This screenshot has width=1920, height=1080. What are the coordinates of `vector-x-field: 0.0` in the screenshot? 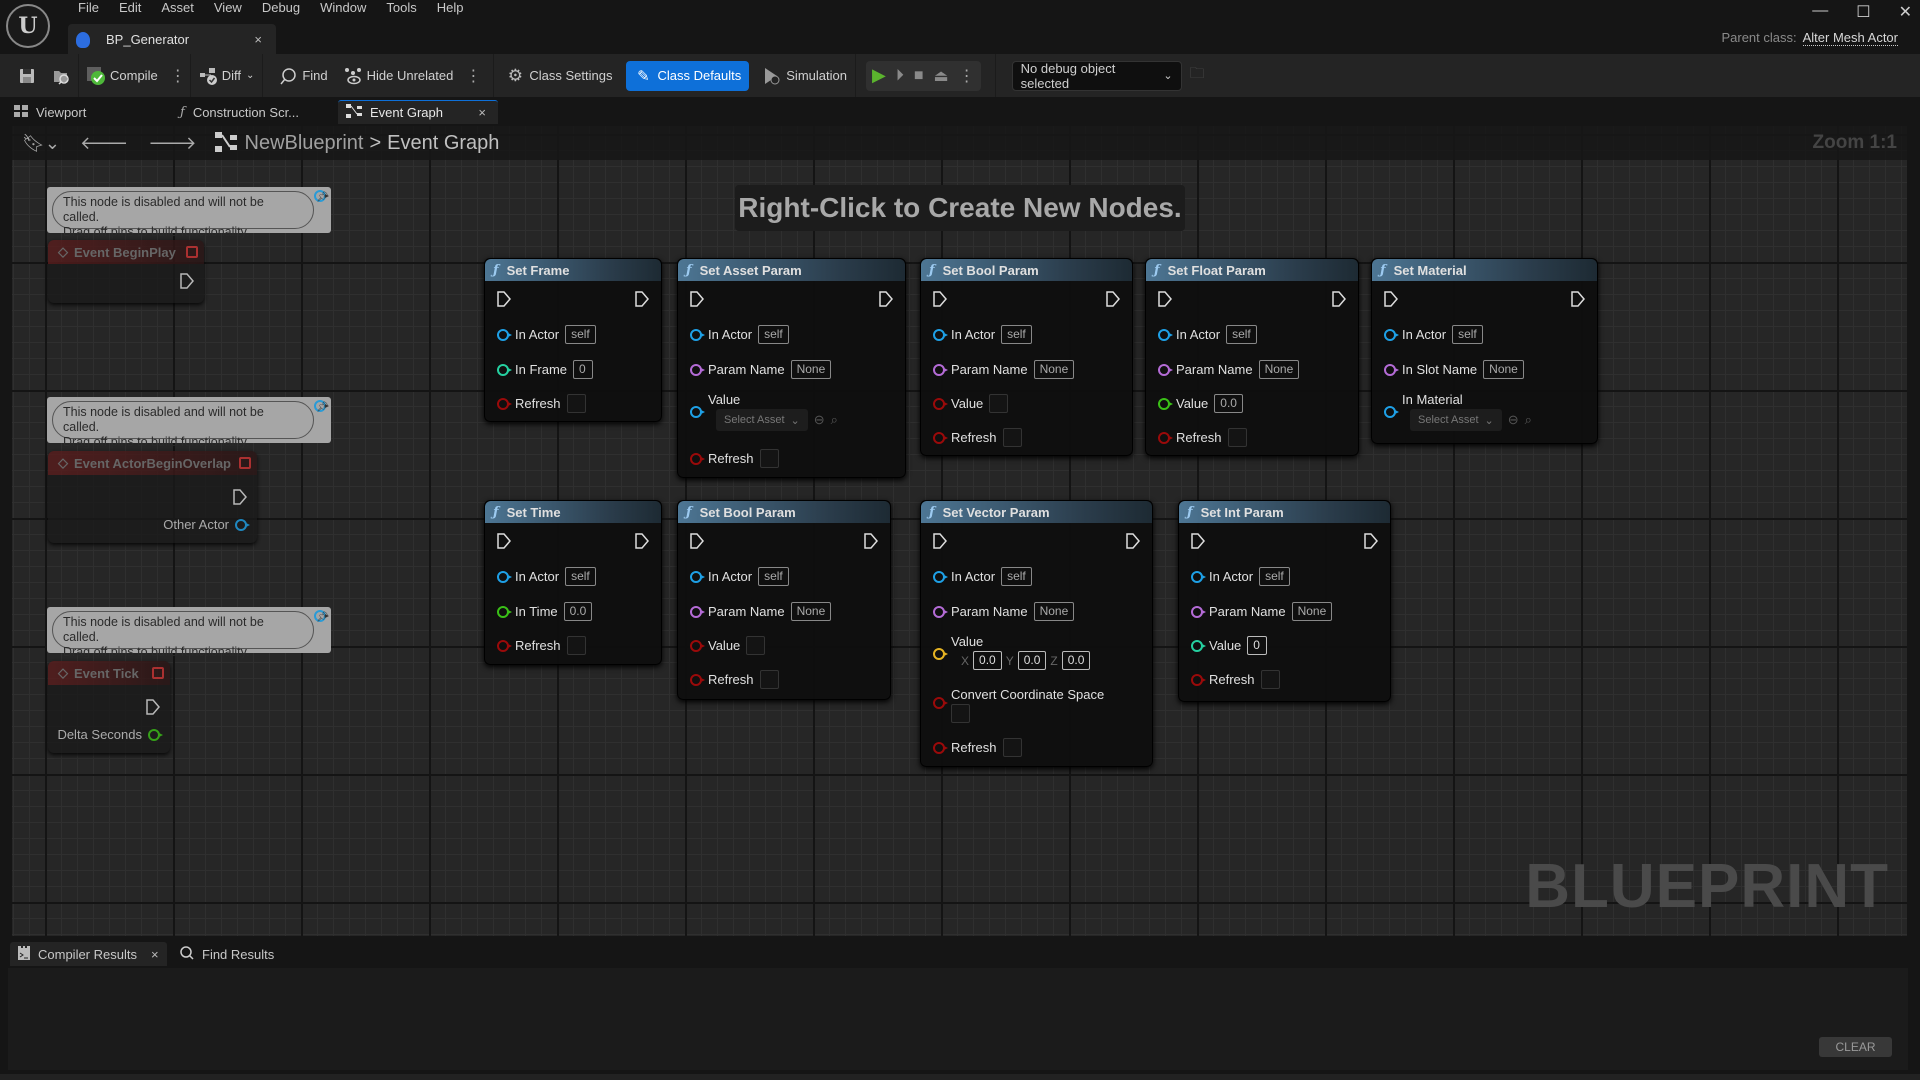 It's located at (987, 660).